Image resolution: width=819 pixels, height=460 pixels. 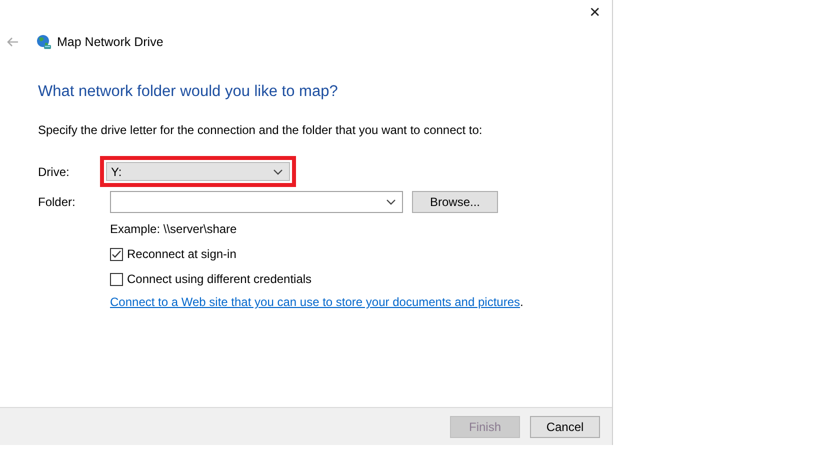 I want to click on example-text: Example: \\server\share, so click(x=174, y=229).